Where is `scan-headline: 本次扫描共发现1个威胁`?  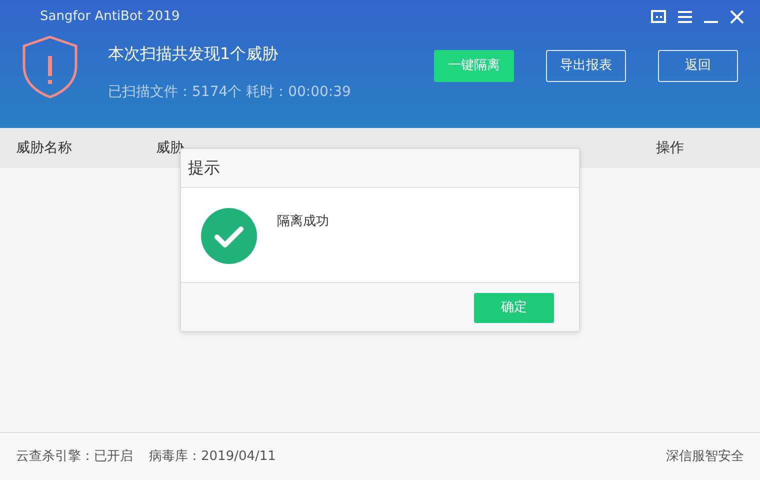
scan-headline: 本次扫描共发现1个威胁 is located at coordinates (194, 54).